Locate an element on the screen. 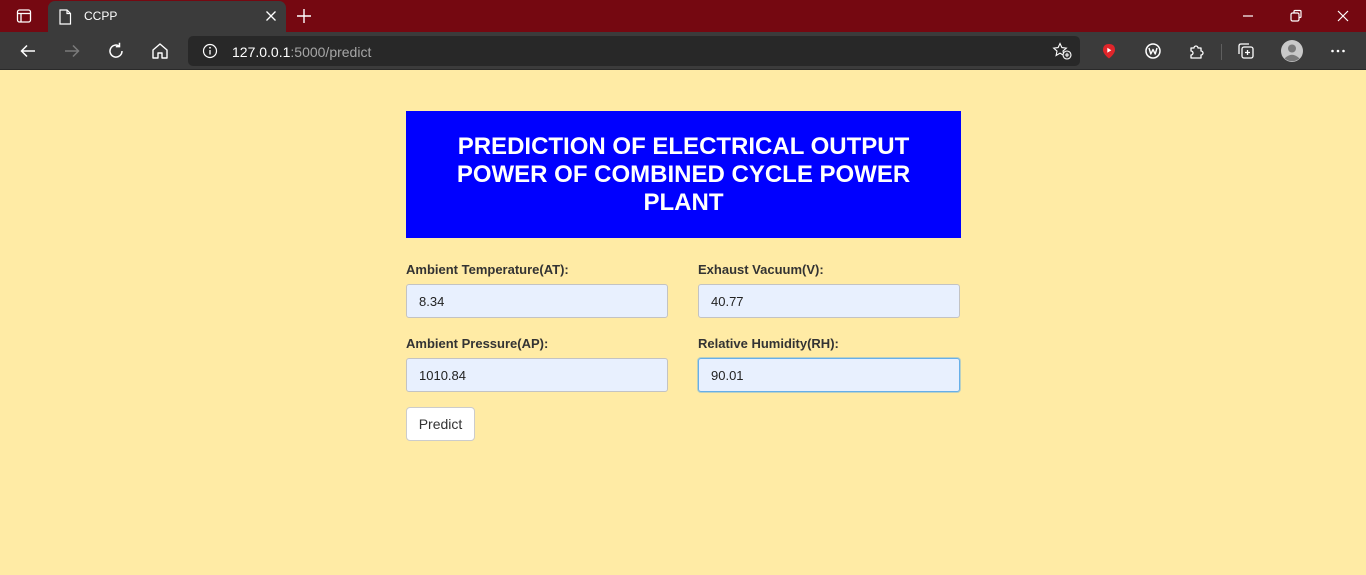  more-options-icon is located at coordinates (1338, 51).